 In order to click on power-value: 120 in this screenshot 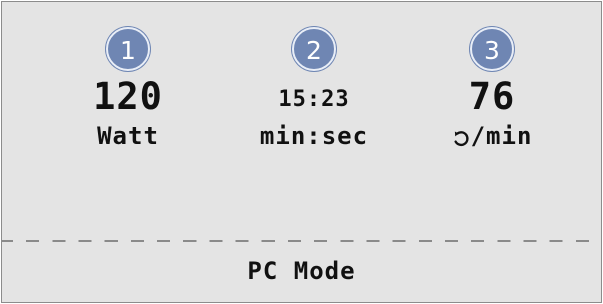, I will do `click(128, 96)`.